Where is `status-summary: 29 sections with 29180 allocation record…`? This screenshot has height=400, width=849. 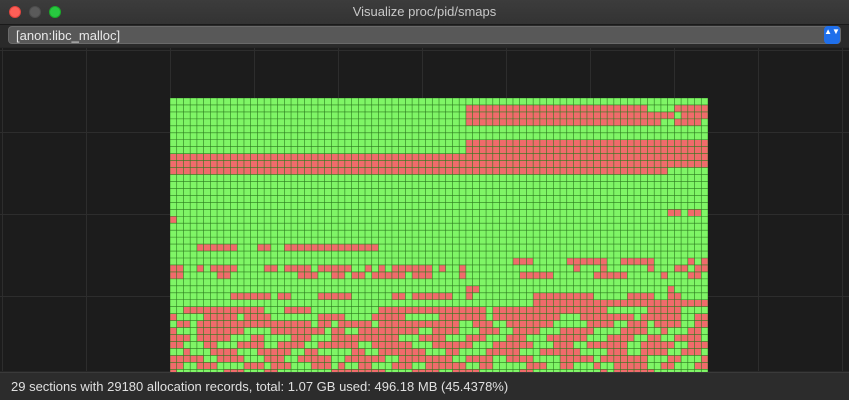
status-summary: 29 sections with 29180 allocation record… is located at coordinates (260, 386).